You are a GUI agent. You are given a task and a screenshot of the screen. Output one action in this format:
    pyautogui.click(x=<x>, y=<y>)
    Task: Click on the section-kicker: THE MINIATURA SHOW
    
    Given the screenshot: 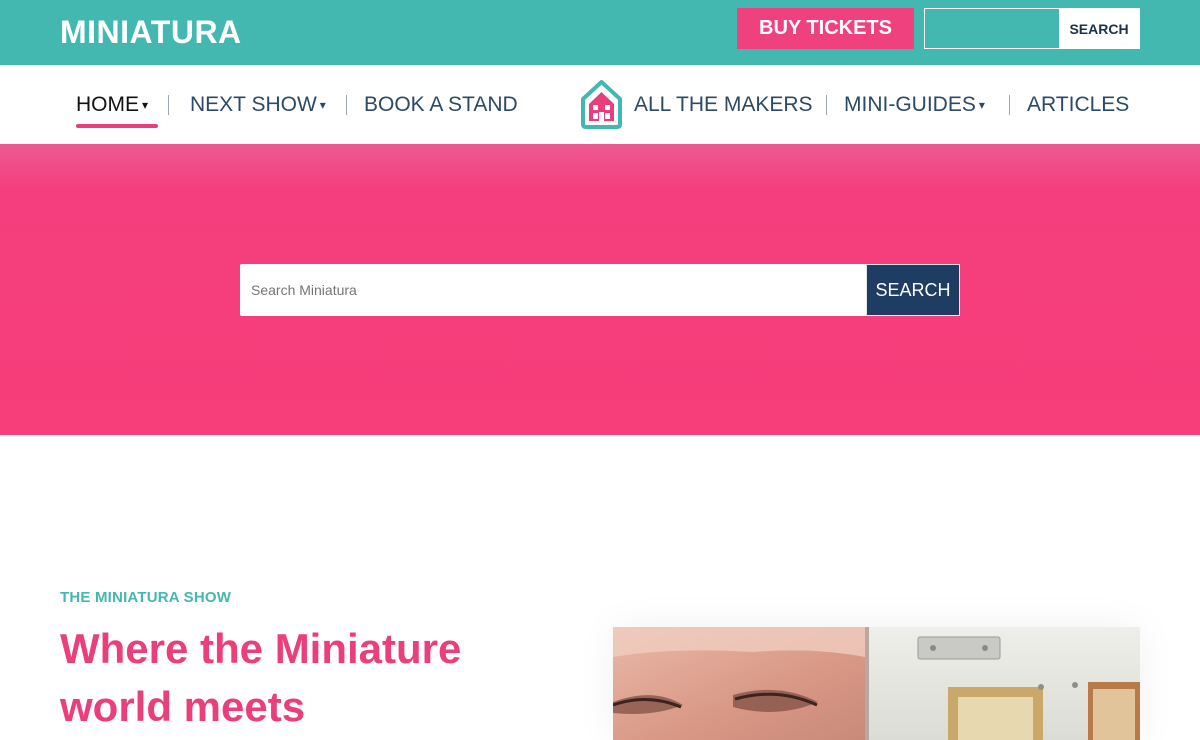 What is the action you would take?
    pyautogui.click(x=146, y=597)
    